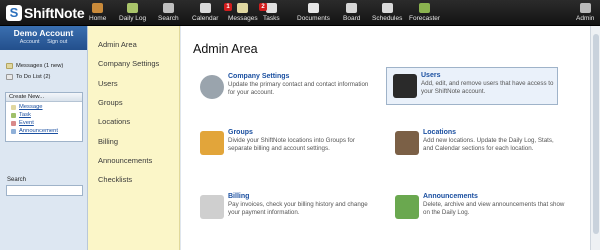 The image size is (600, 250). What do you see at coordinates (352, 8) in the screenshot?
I see `board-icon` at bounding box center [352, 8].